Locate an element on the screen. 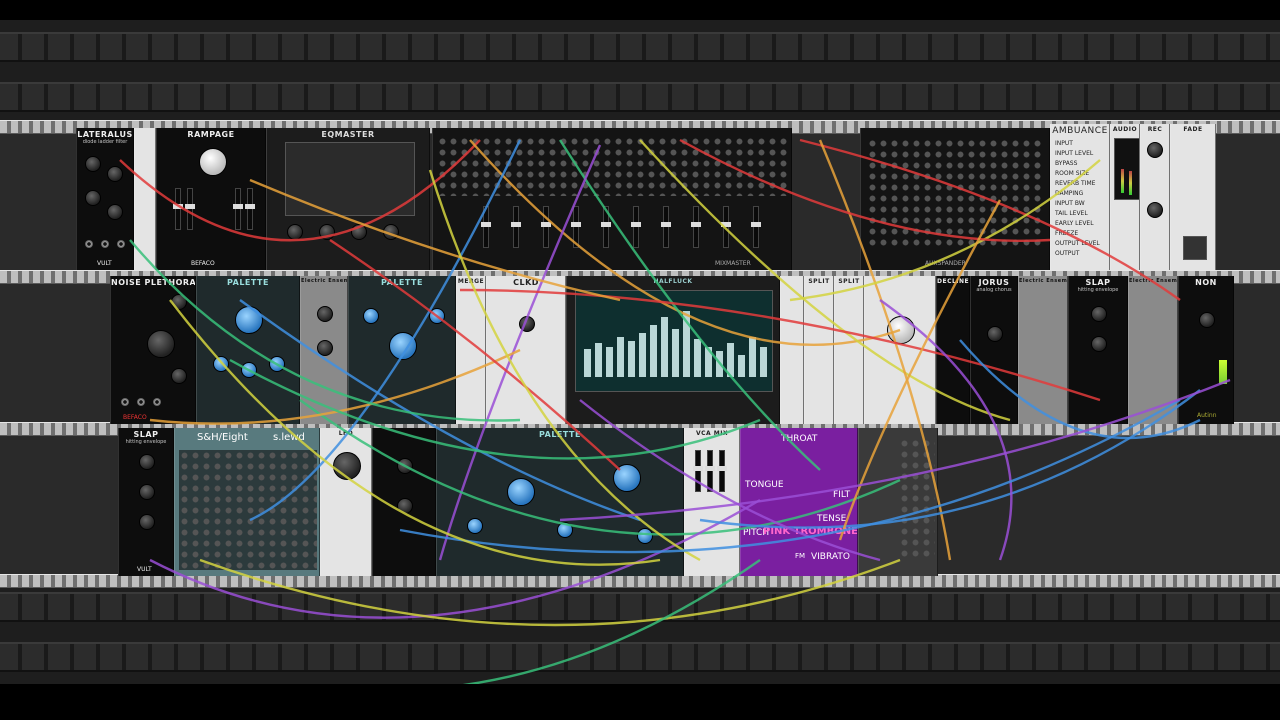 This screenshot has height=720, width=1280. module-vca-mix: VCA MIX is located at coordinates (712, 502).